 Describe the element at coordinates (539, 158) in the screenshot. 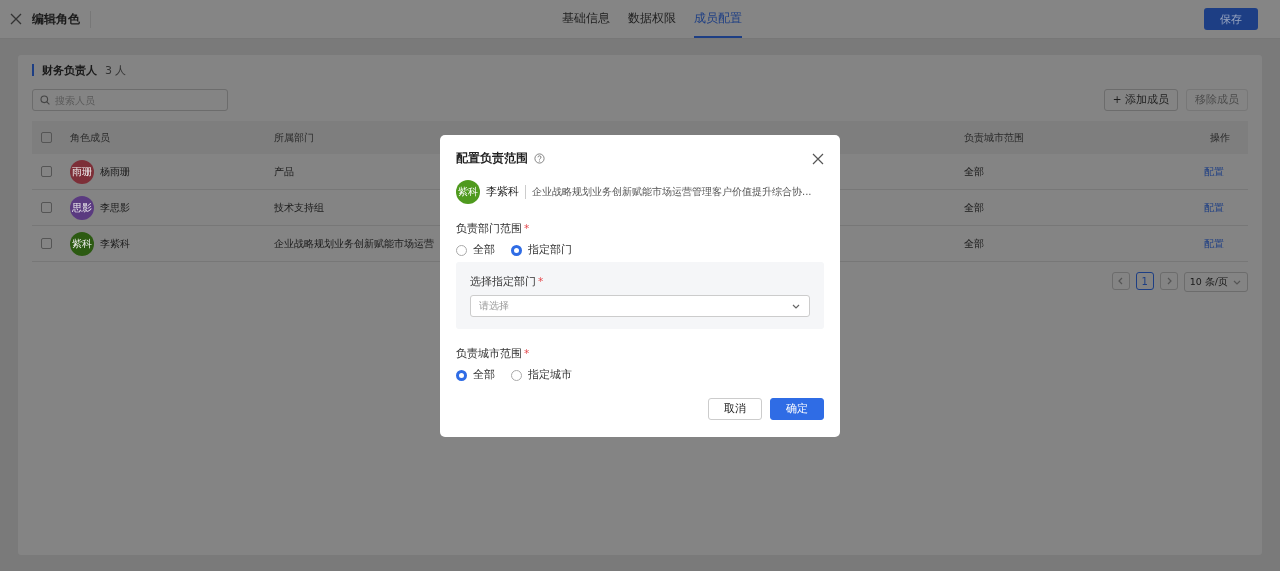

I see `help-icon` at that location.